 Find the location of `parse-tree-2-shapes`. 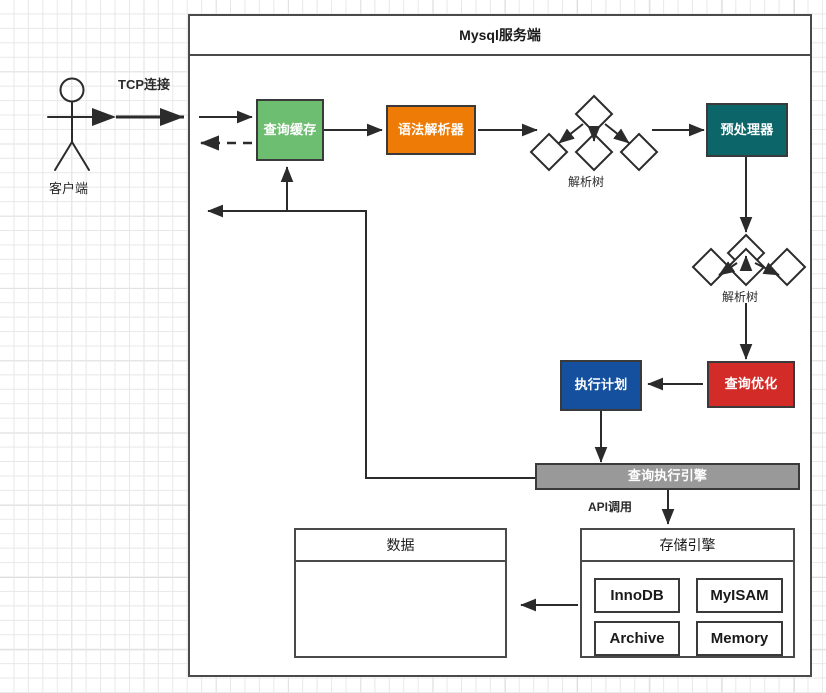

parse-tree-2-shapes is located at coordinates (749, 260).